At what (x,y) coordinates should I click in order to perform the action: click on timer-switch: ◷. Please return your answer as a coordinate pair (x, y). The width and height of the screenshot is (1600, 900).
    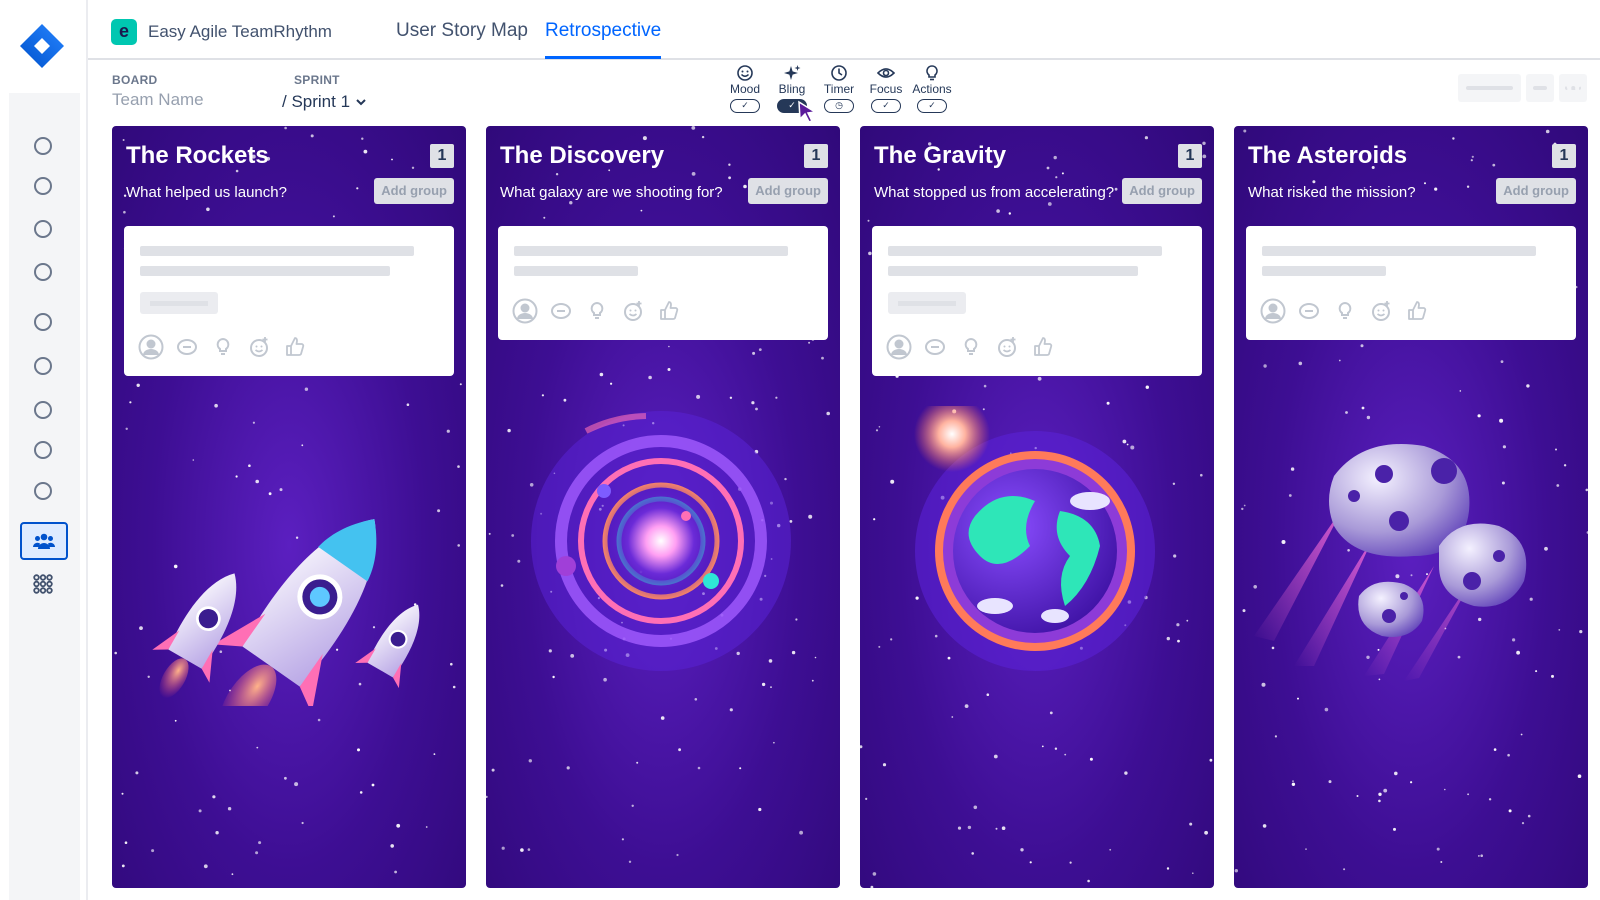
    Looking at the image, I should click on (839, 106).